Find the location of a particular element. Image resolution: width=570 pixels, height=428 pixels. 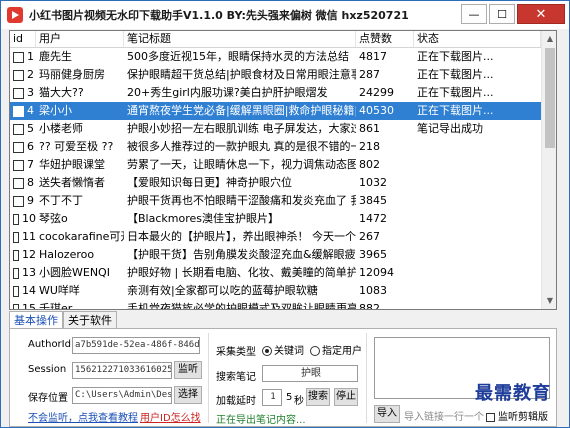

monitor-check: 监听剪辑版 is located at coordinates (517, 415).